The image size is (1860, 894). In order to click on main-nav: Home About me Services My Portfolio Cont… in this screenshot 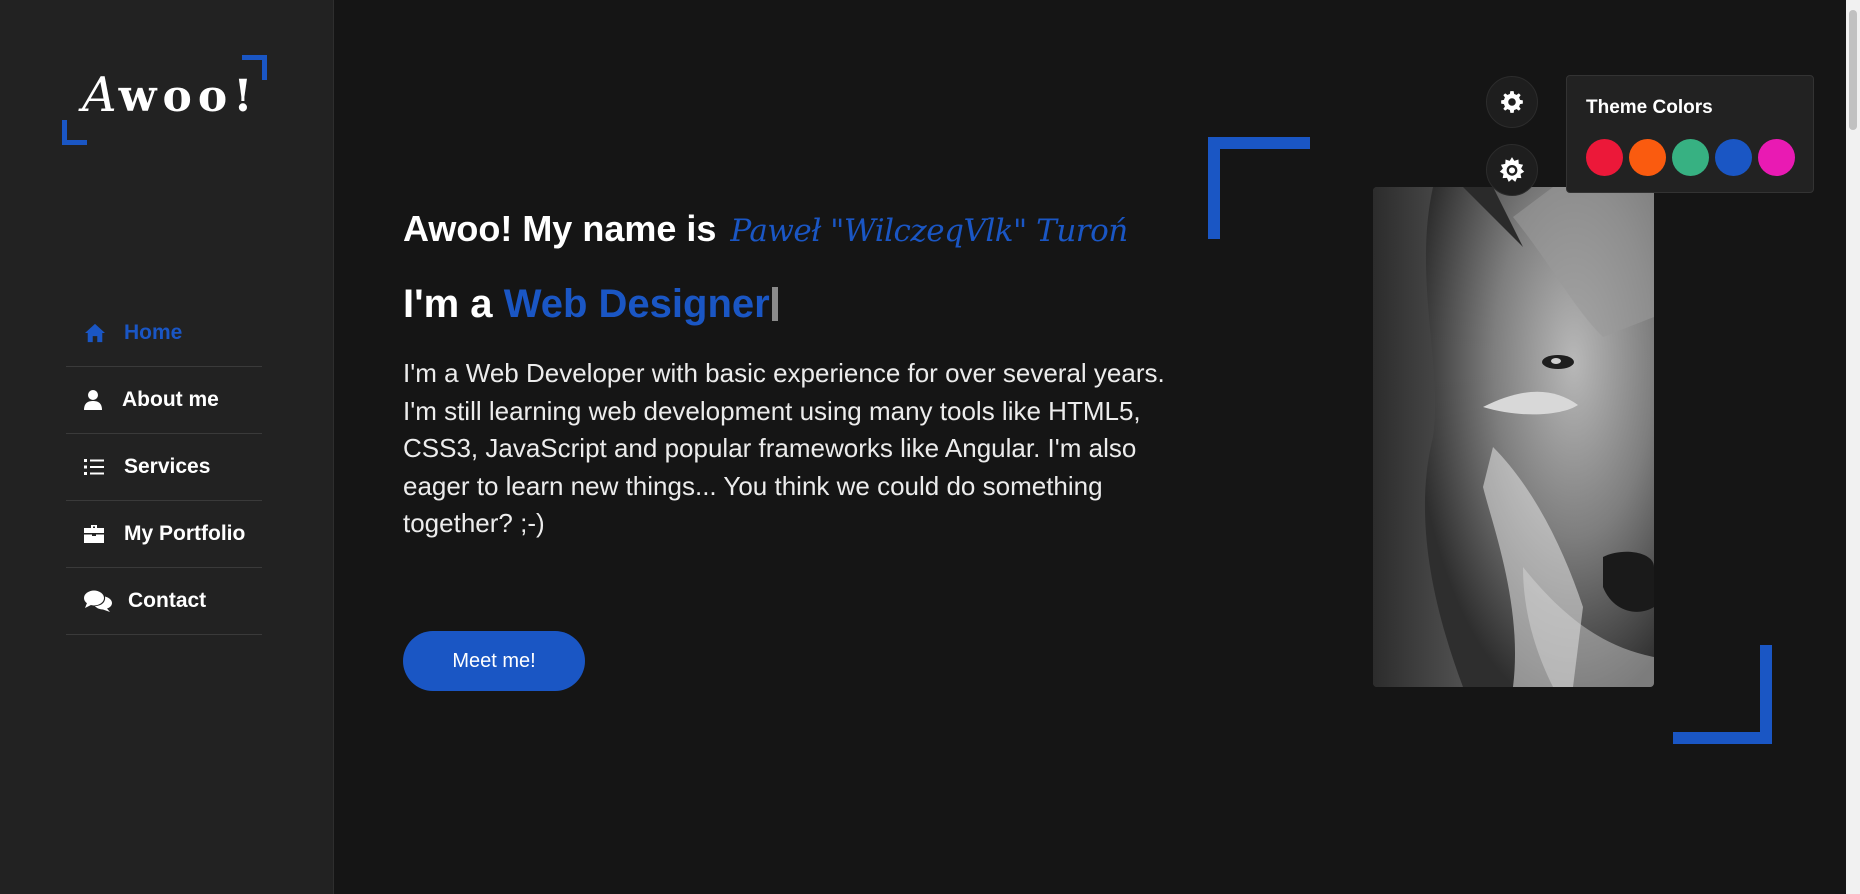, I will do `click(164, 467)`.